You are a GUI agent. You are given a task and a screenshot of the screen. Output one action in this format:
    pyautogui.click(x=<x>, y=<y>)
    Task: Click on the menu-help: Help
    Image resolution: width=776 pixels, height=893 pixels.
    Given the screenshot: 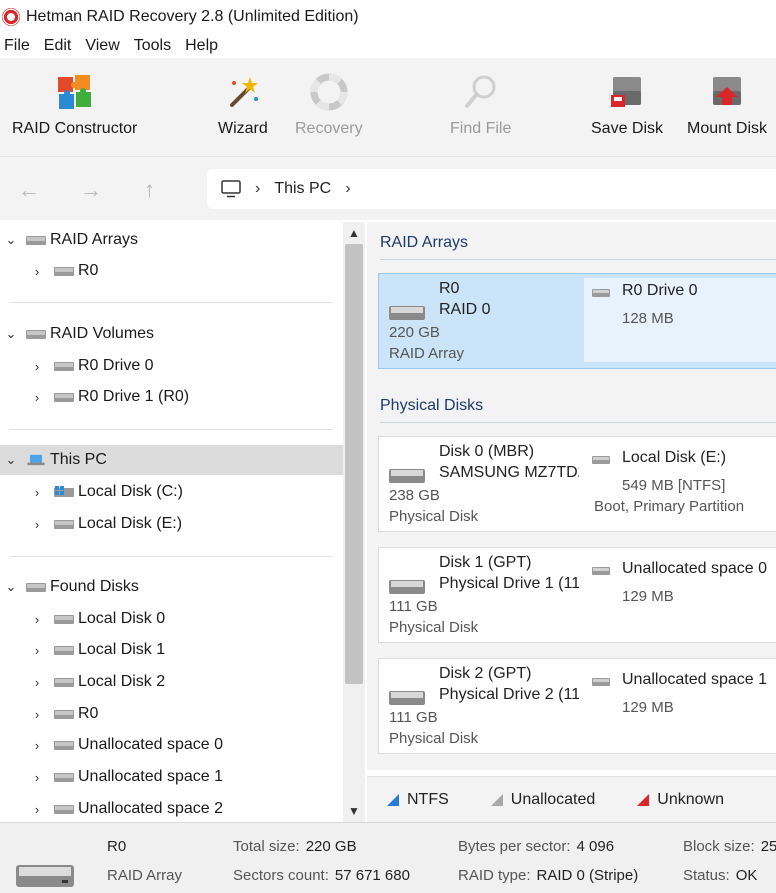 What is the action you would take?
    pyautogui.click(x=201, y=46)
    